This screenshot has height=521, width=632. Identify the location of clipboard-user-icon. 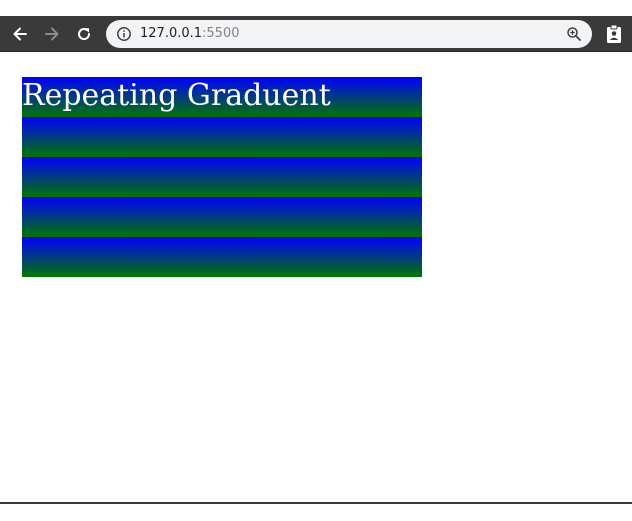
(614, 33).